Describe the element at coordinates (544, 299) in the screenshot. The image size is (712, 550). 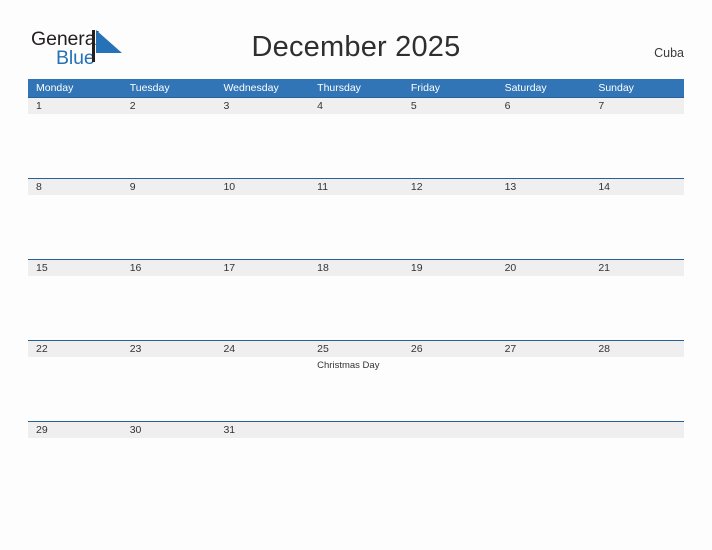
I see `day-cell: 20` at that location.